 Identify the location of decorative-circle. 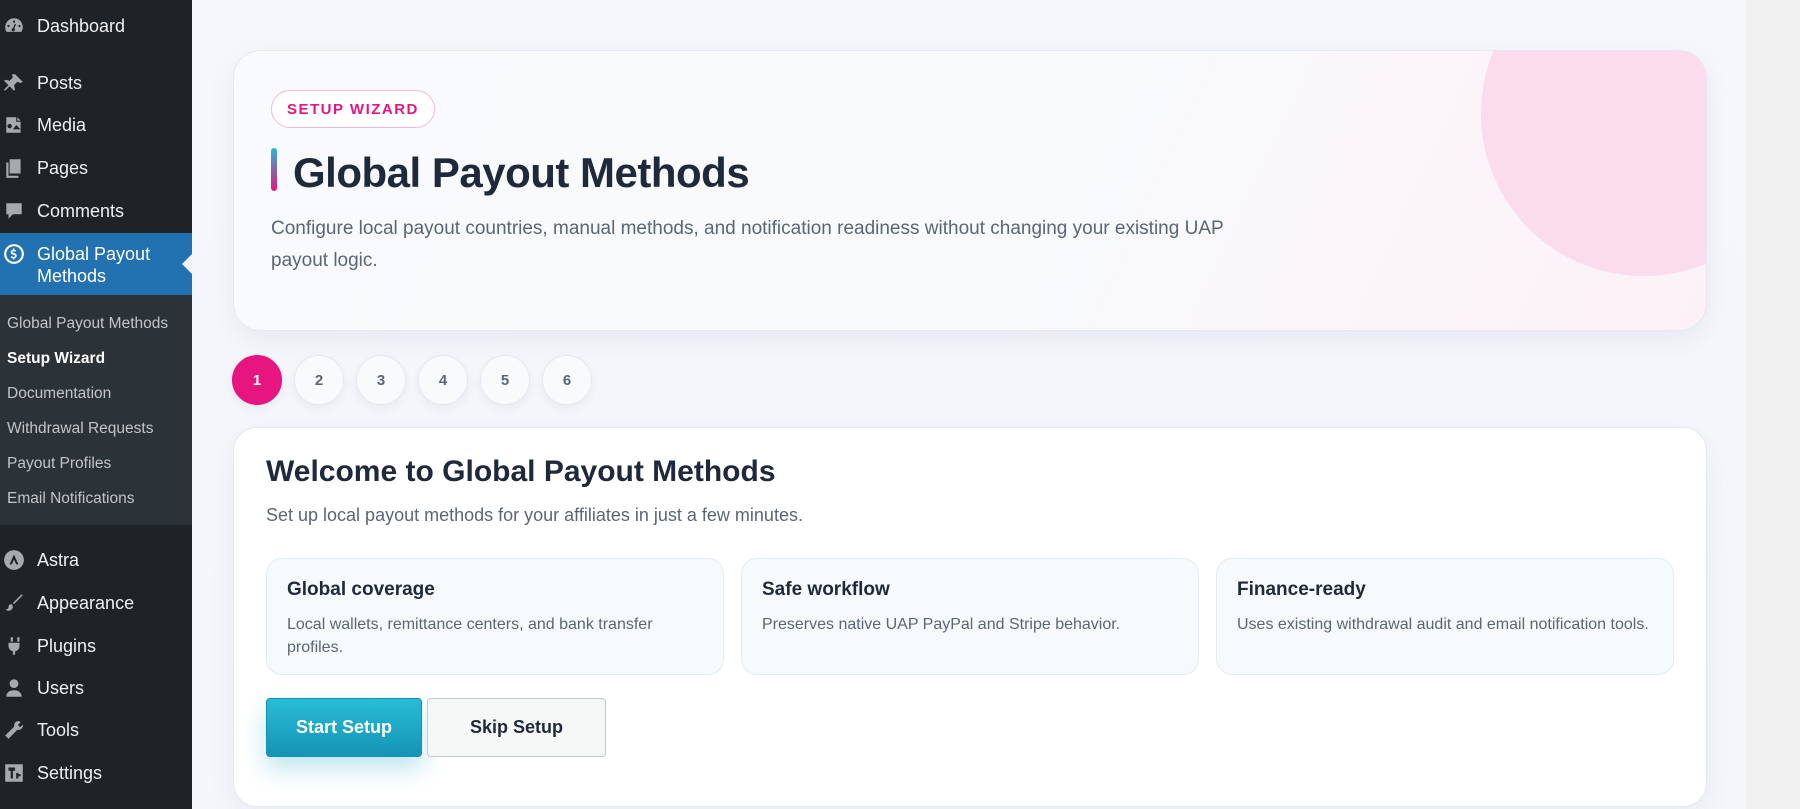
(1593, 163).